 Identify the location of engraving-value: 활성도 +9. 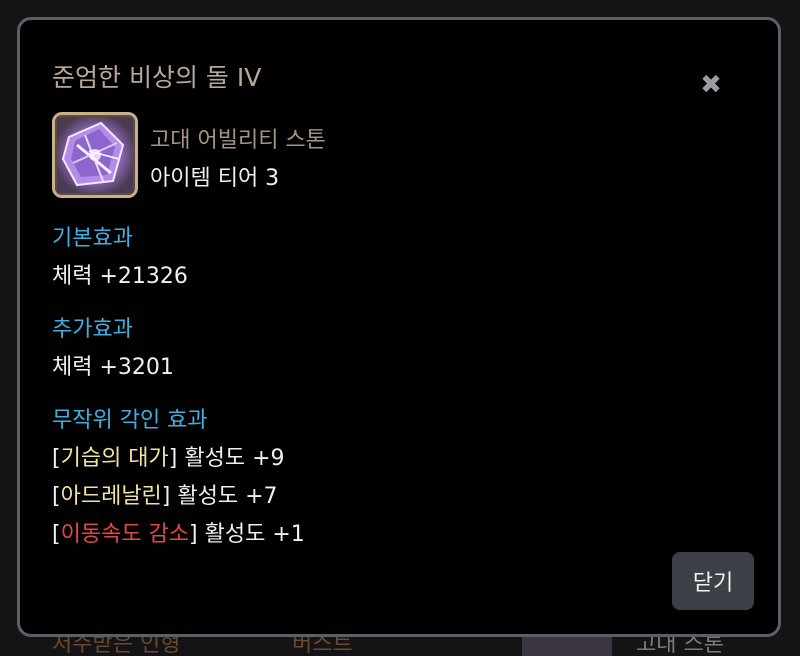
(231, 458).